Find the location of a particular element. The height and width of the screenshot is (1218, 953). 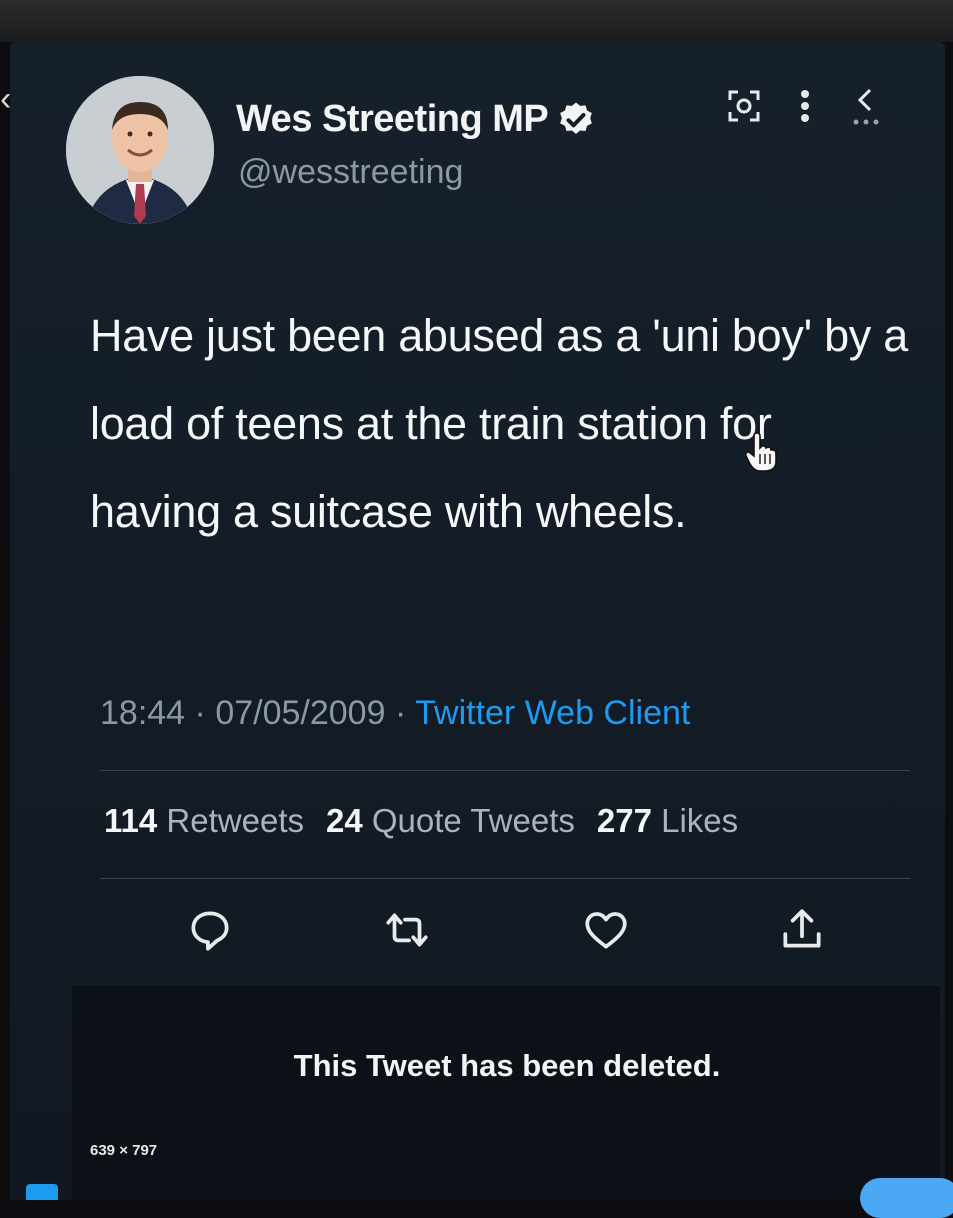

tweet-header-actions is located at coordinates (805, 108).